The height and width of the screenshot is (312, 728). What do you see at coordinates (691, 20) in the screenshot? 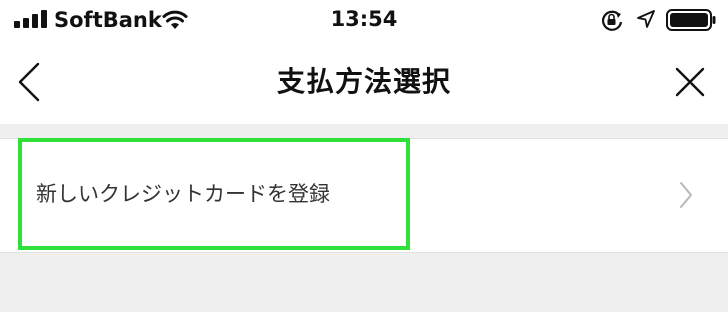
I see `battery-icon` at bounding box center [691, 20].